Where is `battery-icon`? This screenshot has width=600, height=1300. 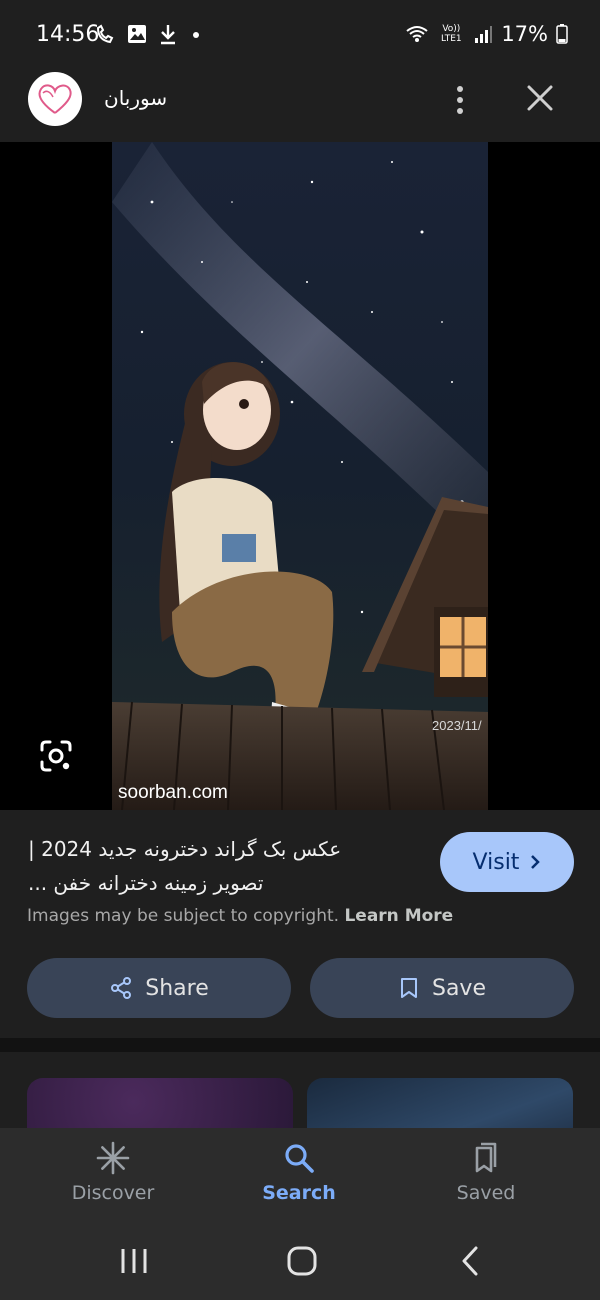
battery-icon is located at coordinates (562, 34).